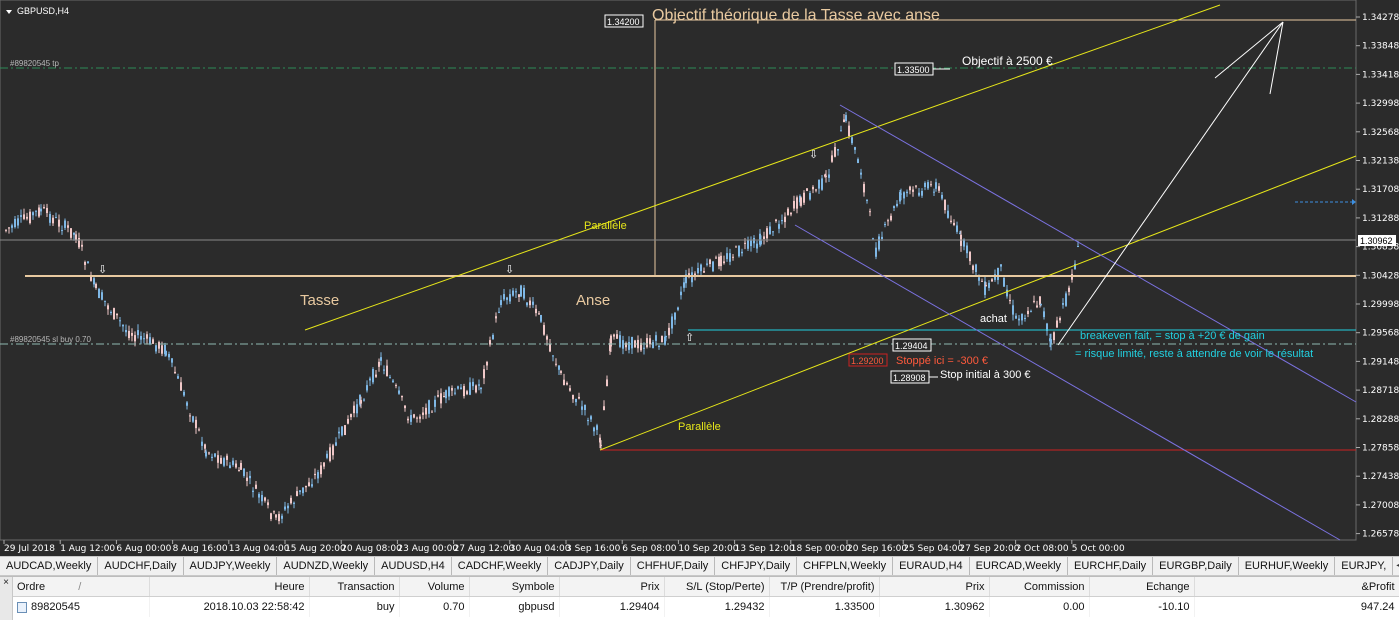  What do you see at coordinates (649, 549) in the screenshot?
I see `time-tick-label: 6 Sep 08:00` at bounding box center [649, 549].